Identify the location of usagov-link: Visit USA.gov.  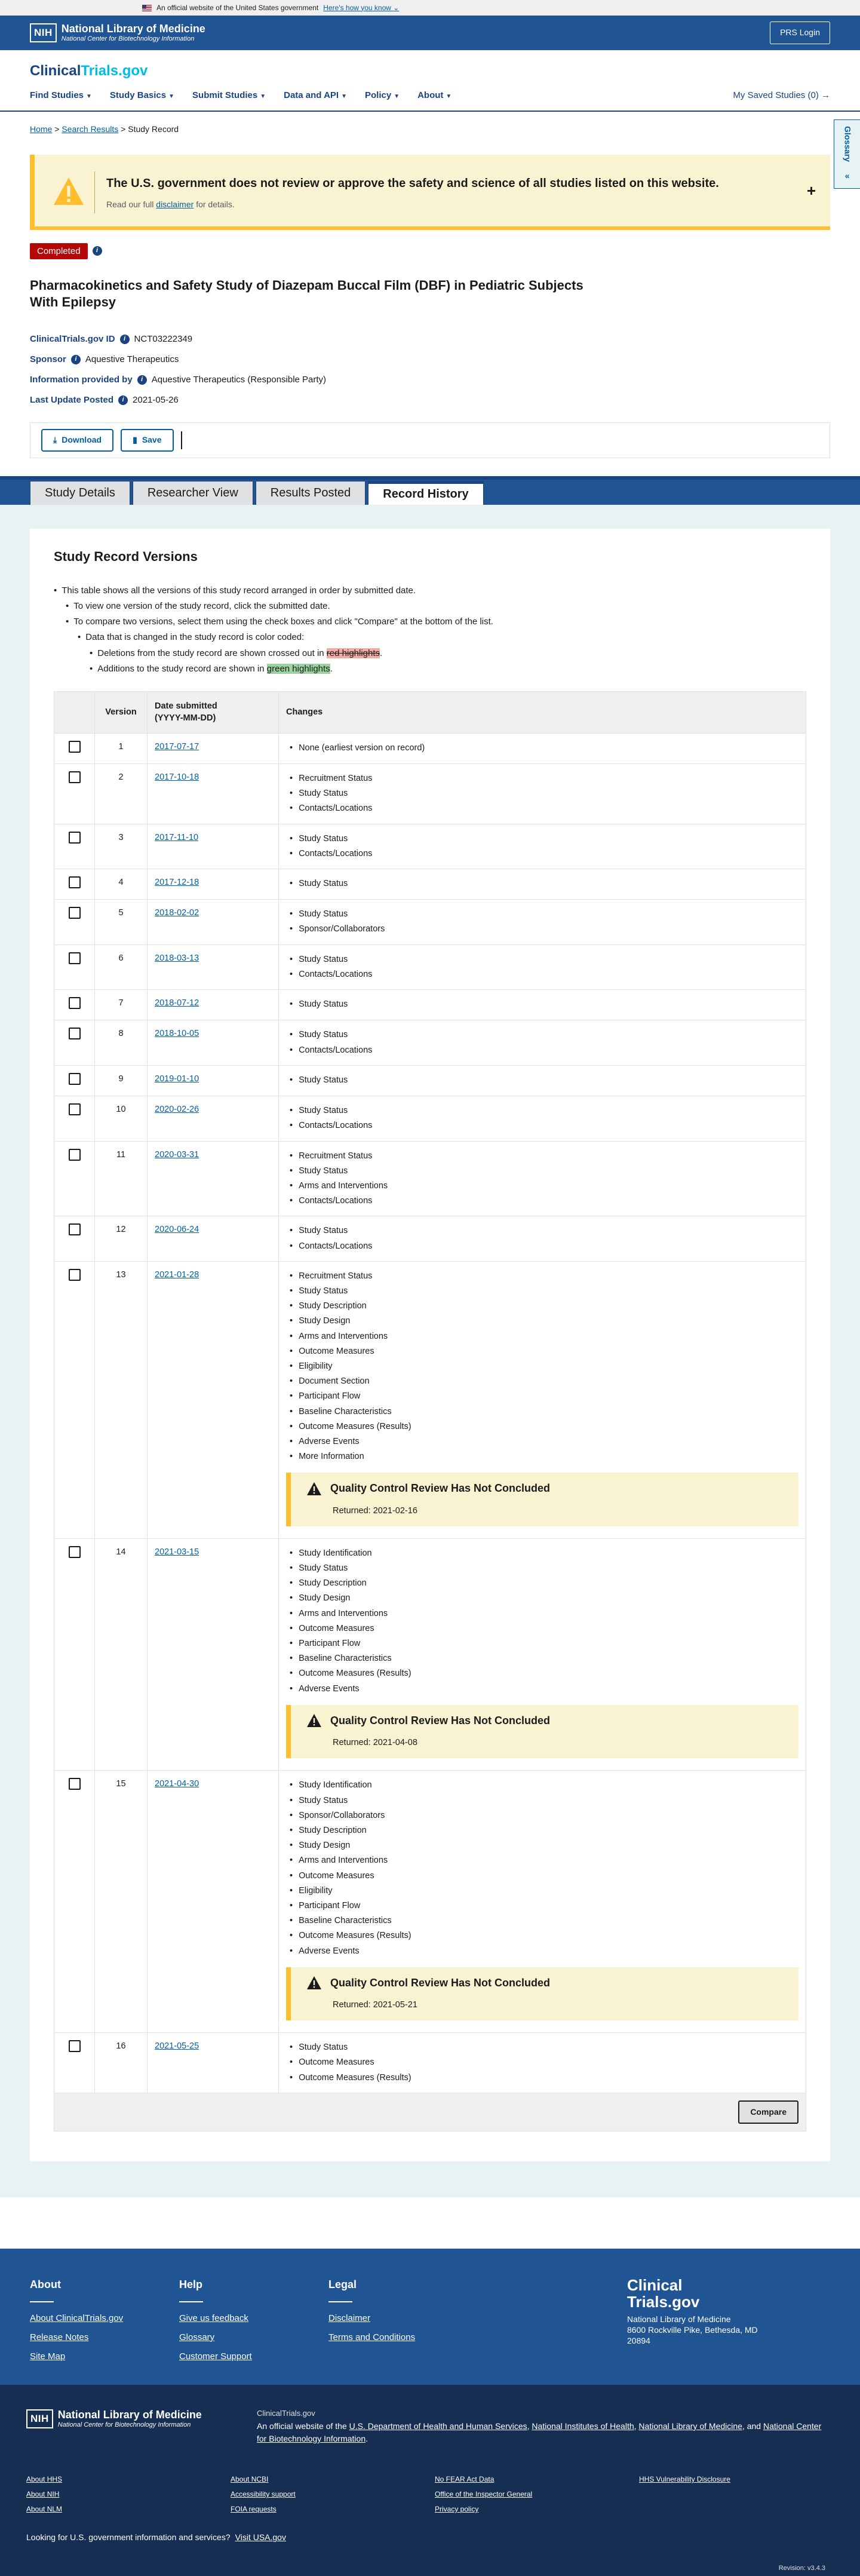
(260, 2537).